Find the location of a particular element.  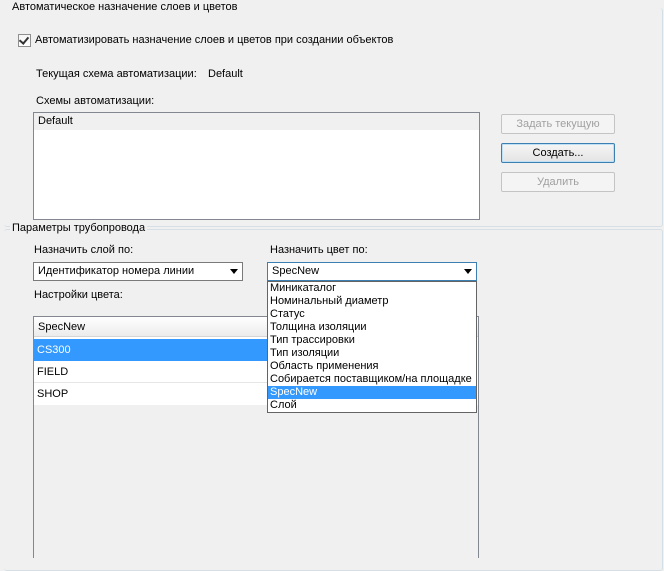

auto-assign-checkbox is located at coordinates (24, 40).